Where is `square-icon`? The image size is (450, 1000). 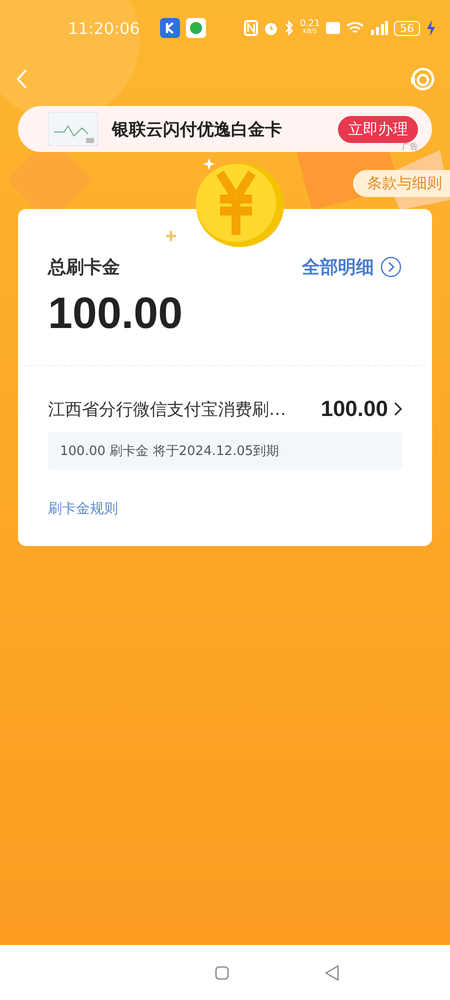
square-icon is located at coordinates (222, 973).